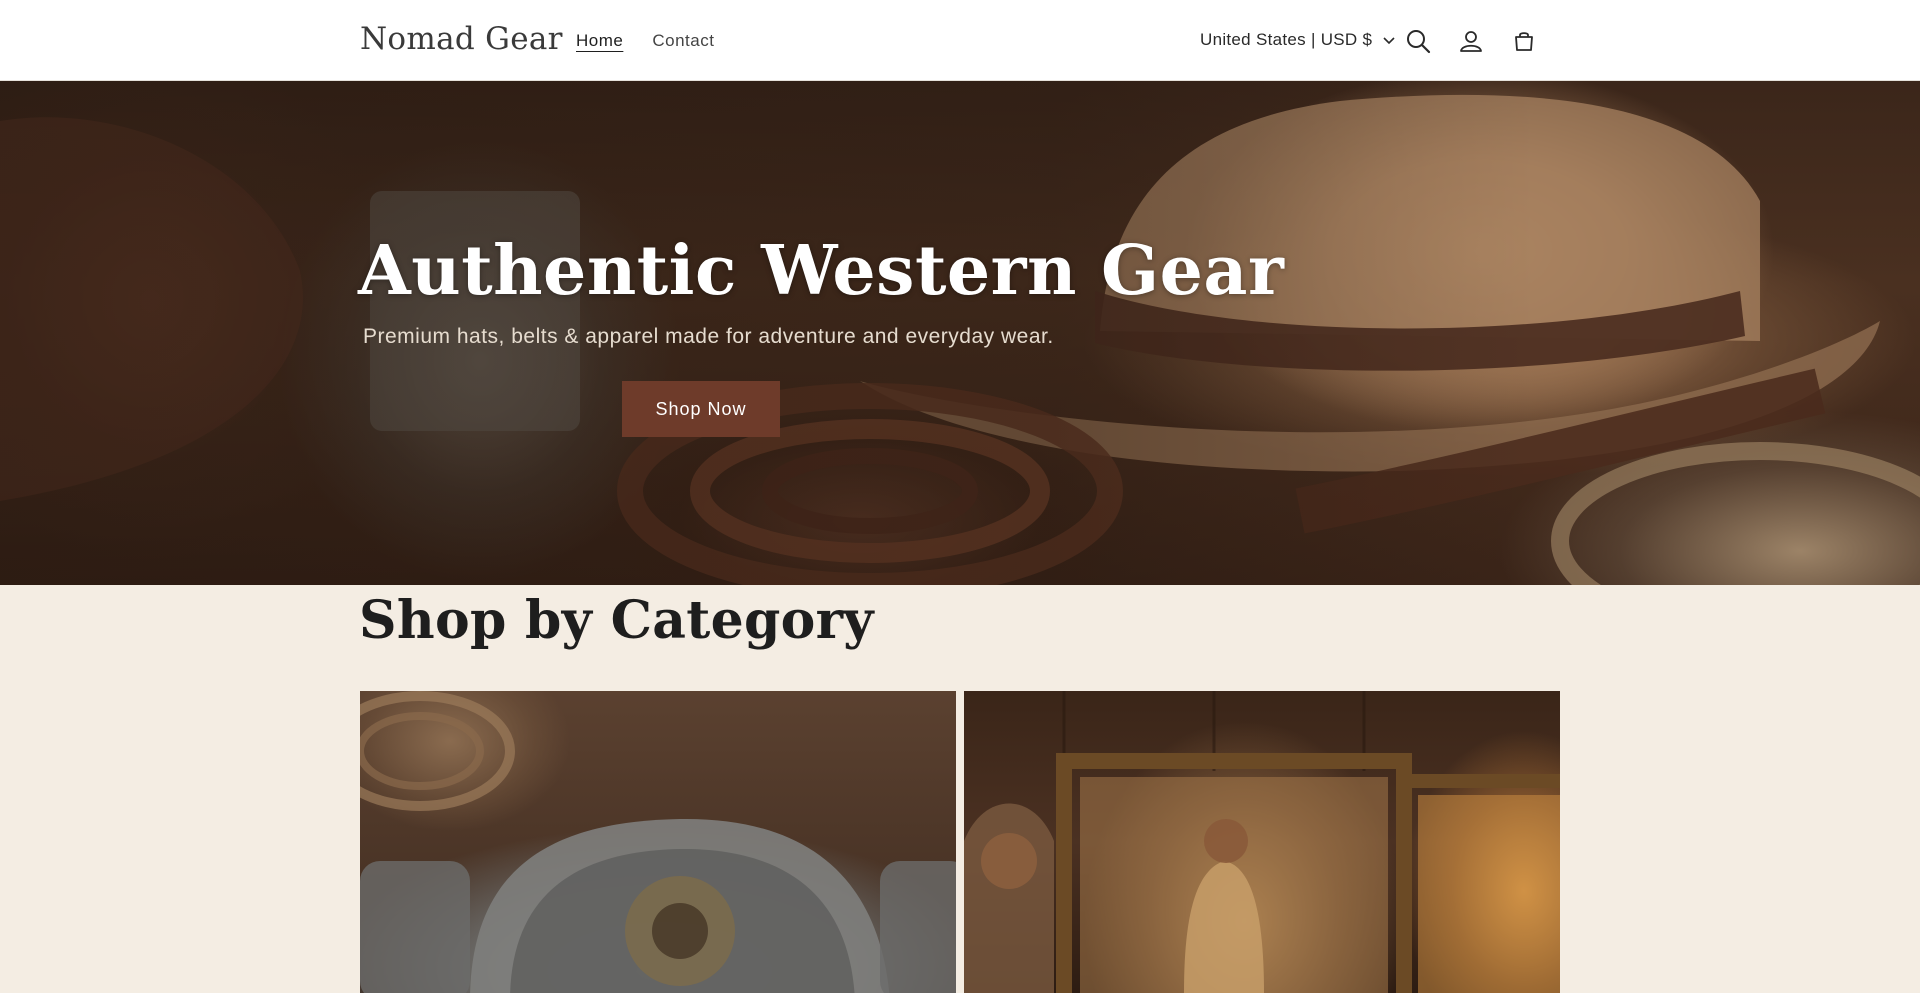 The width and height of the screenshot is (1920, 993). I want to click on nav-link-contact: Contact, so click(683, 41).